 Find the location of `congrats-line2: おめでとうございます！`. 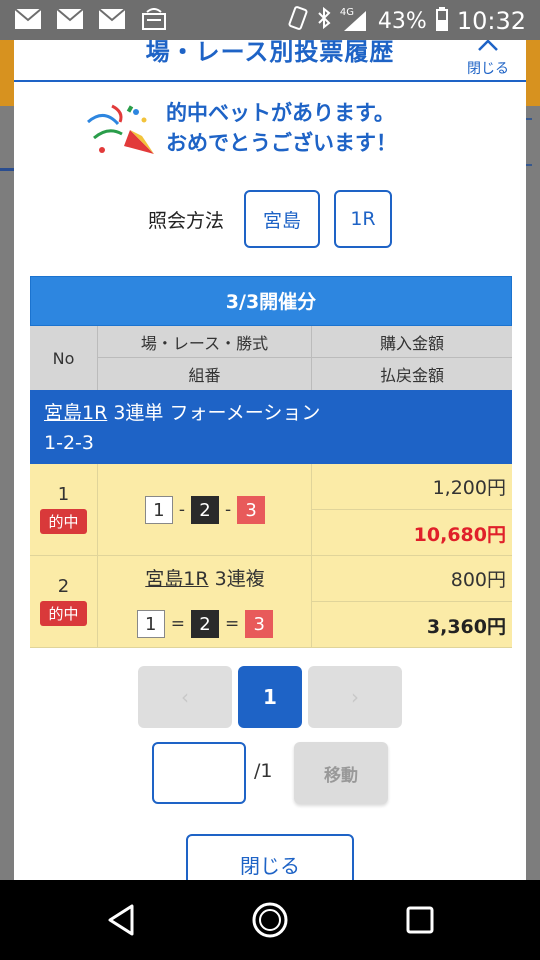

congrats-line2: おめでとうございます！ is located at coordinates (281, 143).